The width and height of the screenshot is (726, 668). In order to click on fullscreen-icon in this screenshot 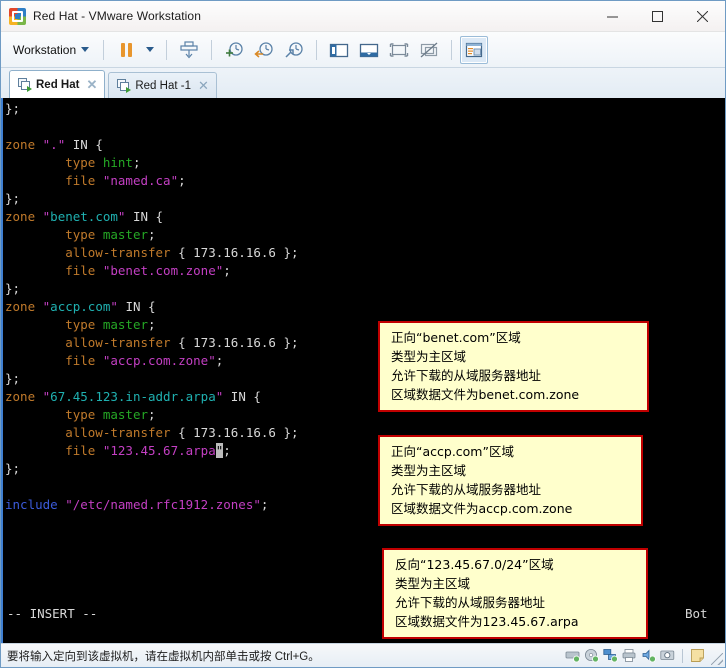, I will do `click(399, 49)`.